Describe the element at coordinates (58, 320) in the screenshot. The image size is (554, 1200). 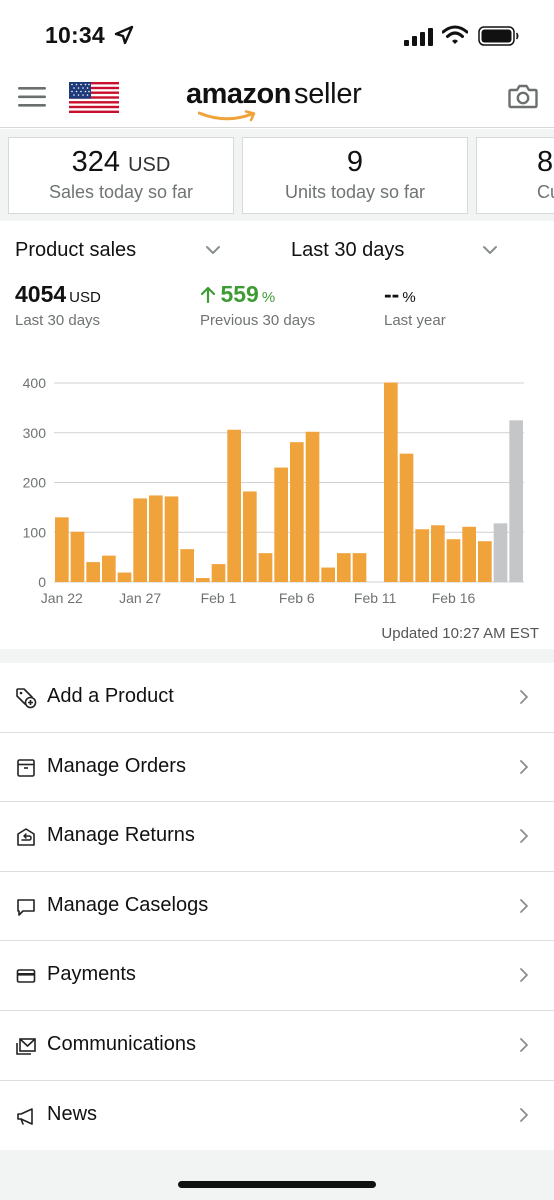
I see `stat-label: Last 30 days` at that location.